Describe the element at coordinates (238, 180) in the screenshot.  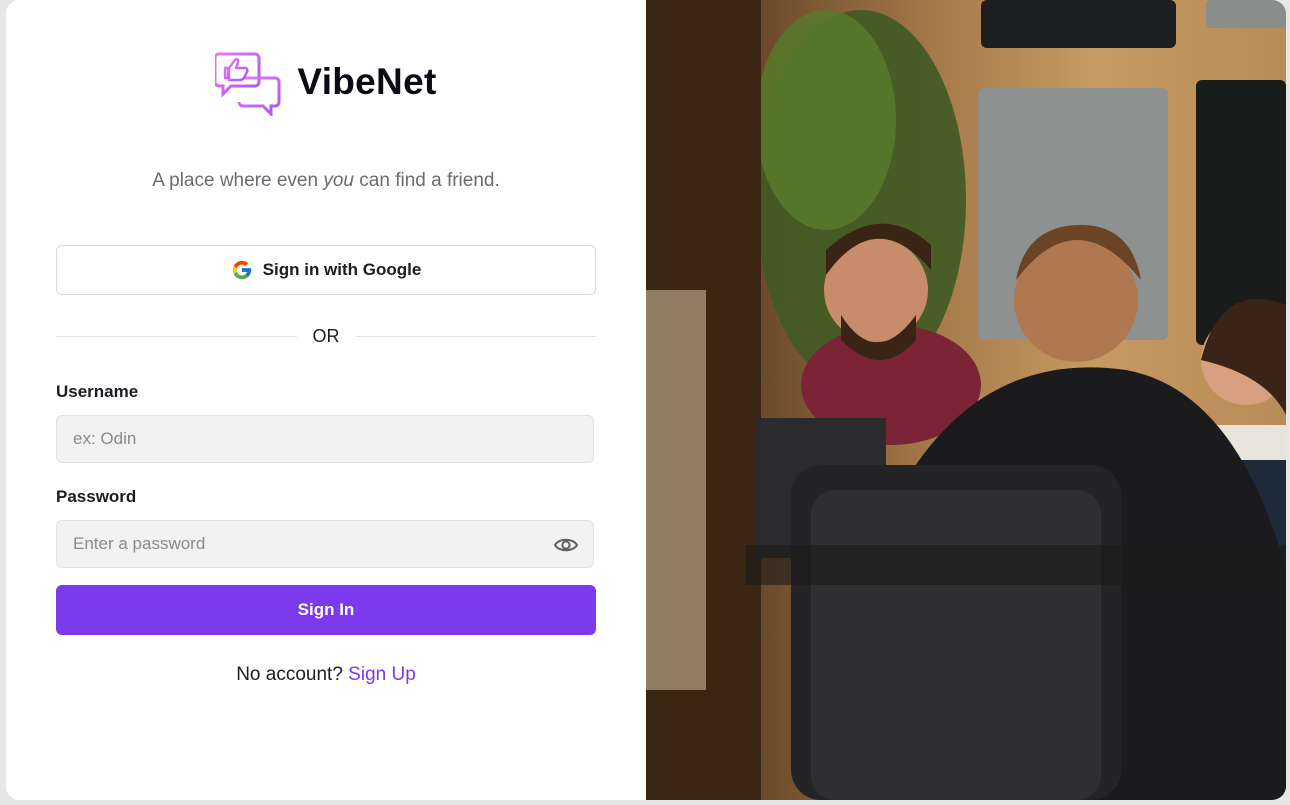
I see `tagline-before: A place where even` at that location.